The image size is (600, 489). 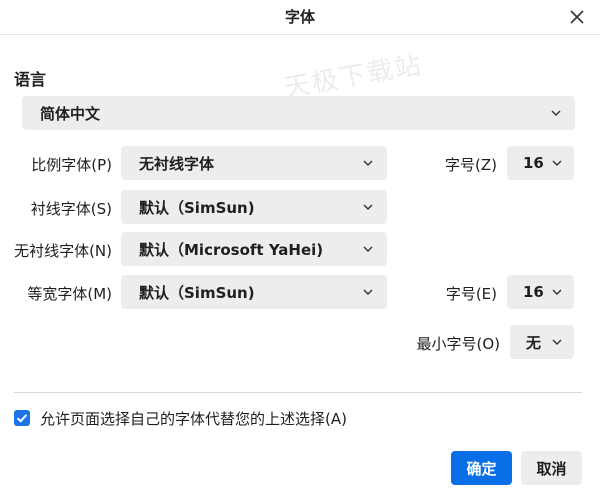 What do you see at coordinates (177, 163) in the screenshot?
I see `proportional-font-value: 无衬线字体` at bounding box center [177, 163].